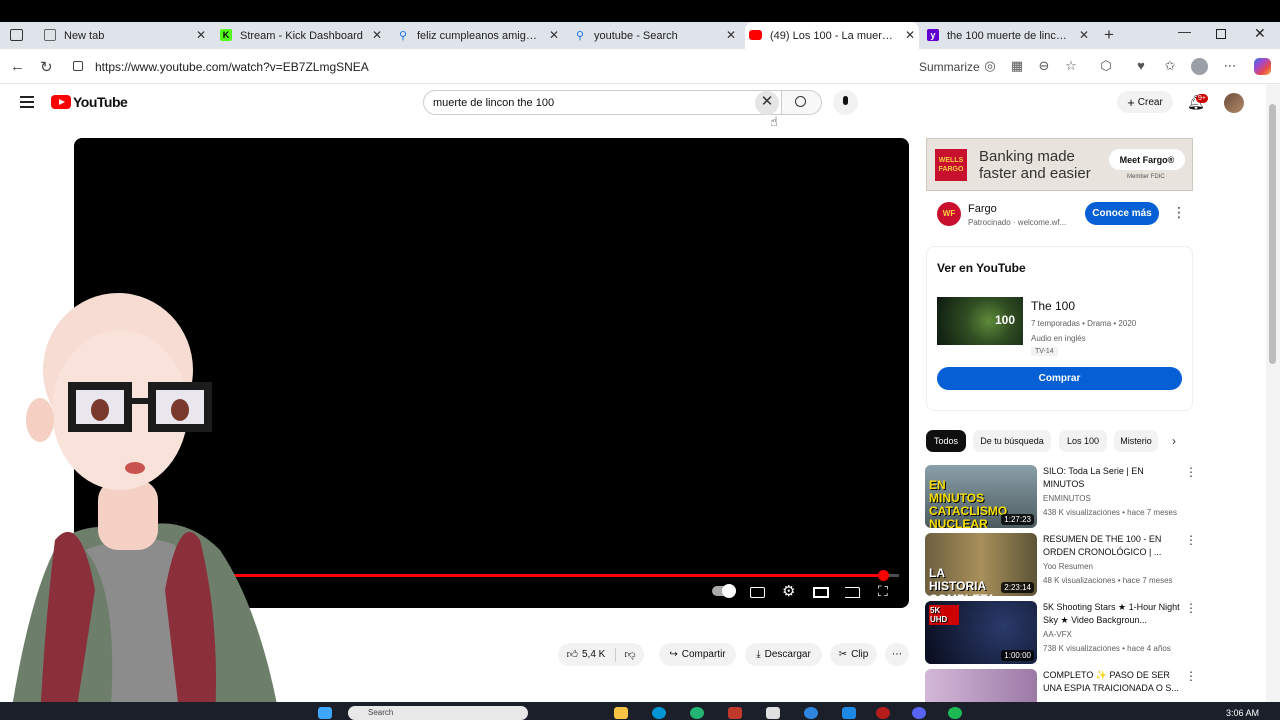 The image size is (1280, 725). Describe the element at coordinates (46, 67) in the screenshot. I see `refresh-icon: ↻` at that location.